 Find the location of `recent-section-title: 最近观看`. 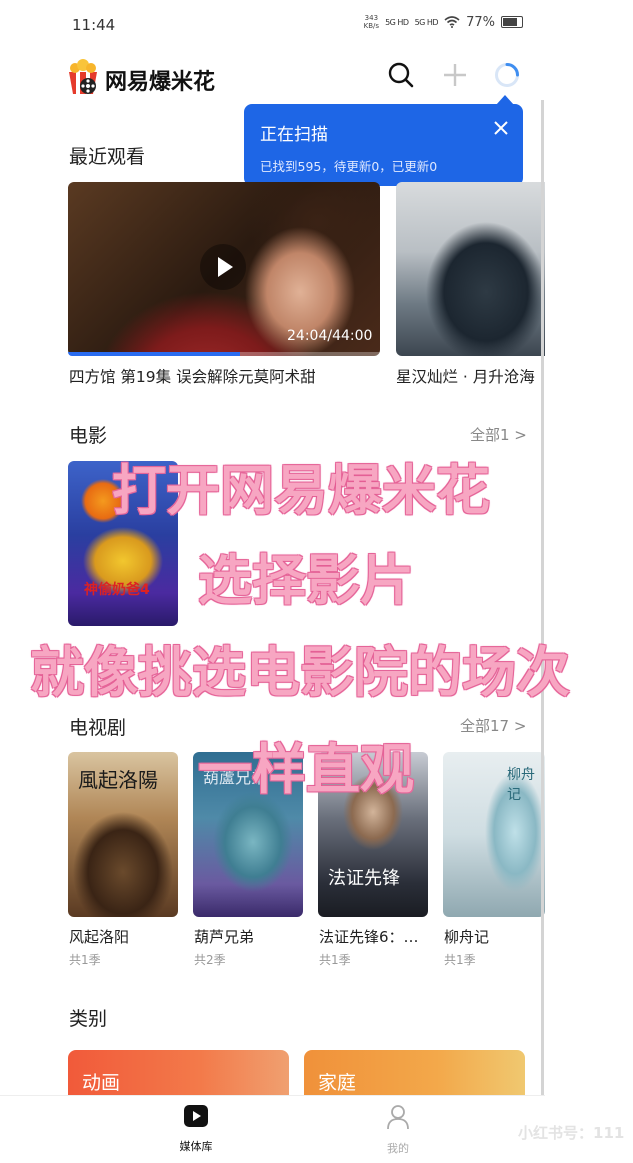

recent-section-title: 最近观看 is located at coordinates (107, 157).